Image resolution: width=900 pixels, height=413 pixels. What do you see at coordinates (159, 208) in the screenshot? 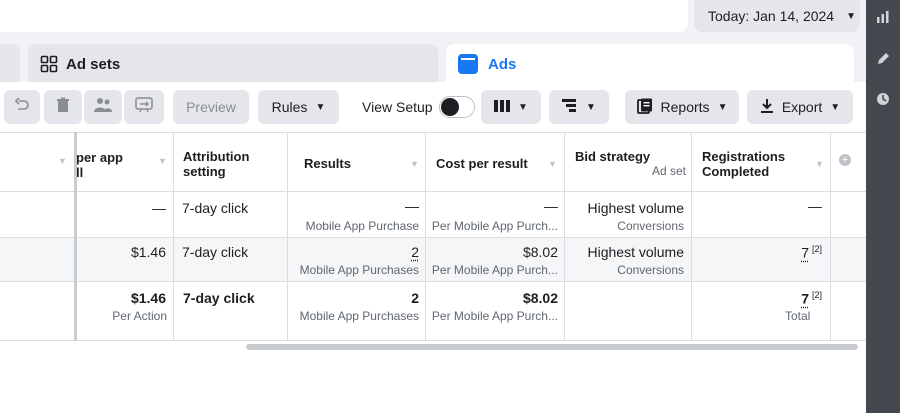
I see `cell-cost-per-app: —` at bounding box center [159, 208].